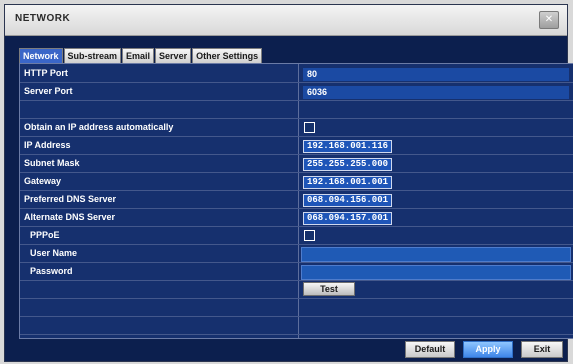 The width and height of the screenshot is (573, 364). What do you see at coordinates (52, 163) in the screenshot?
I see `subnet-mask-label: Subnet Mask` at bounding box center [52, 163].